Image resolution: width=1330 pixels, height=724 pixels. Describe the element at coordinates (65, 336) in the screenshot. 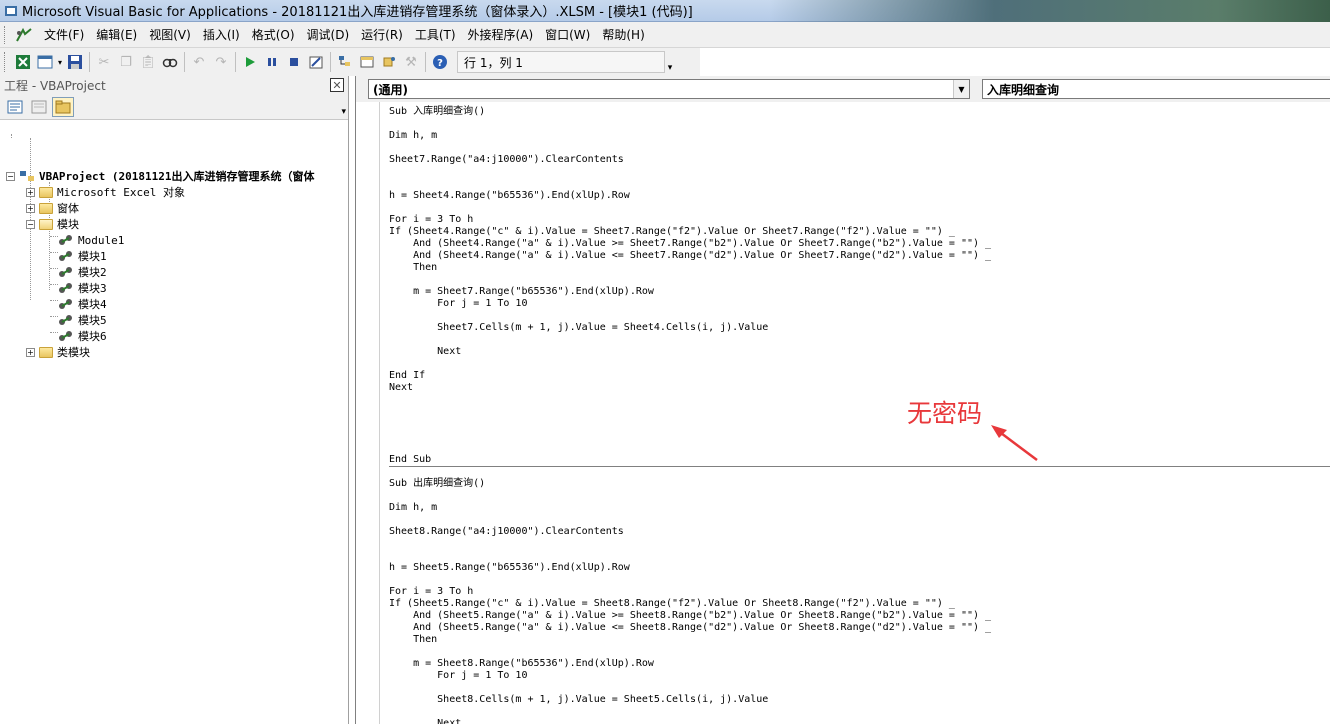

I see `module-icon` at that location.